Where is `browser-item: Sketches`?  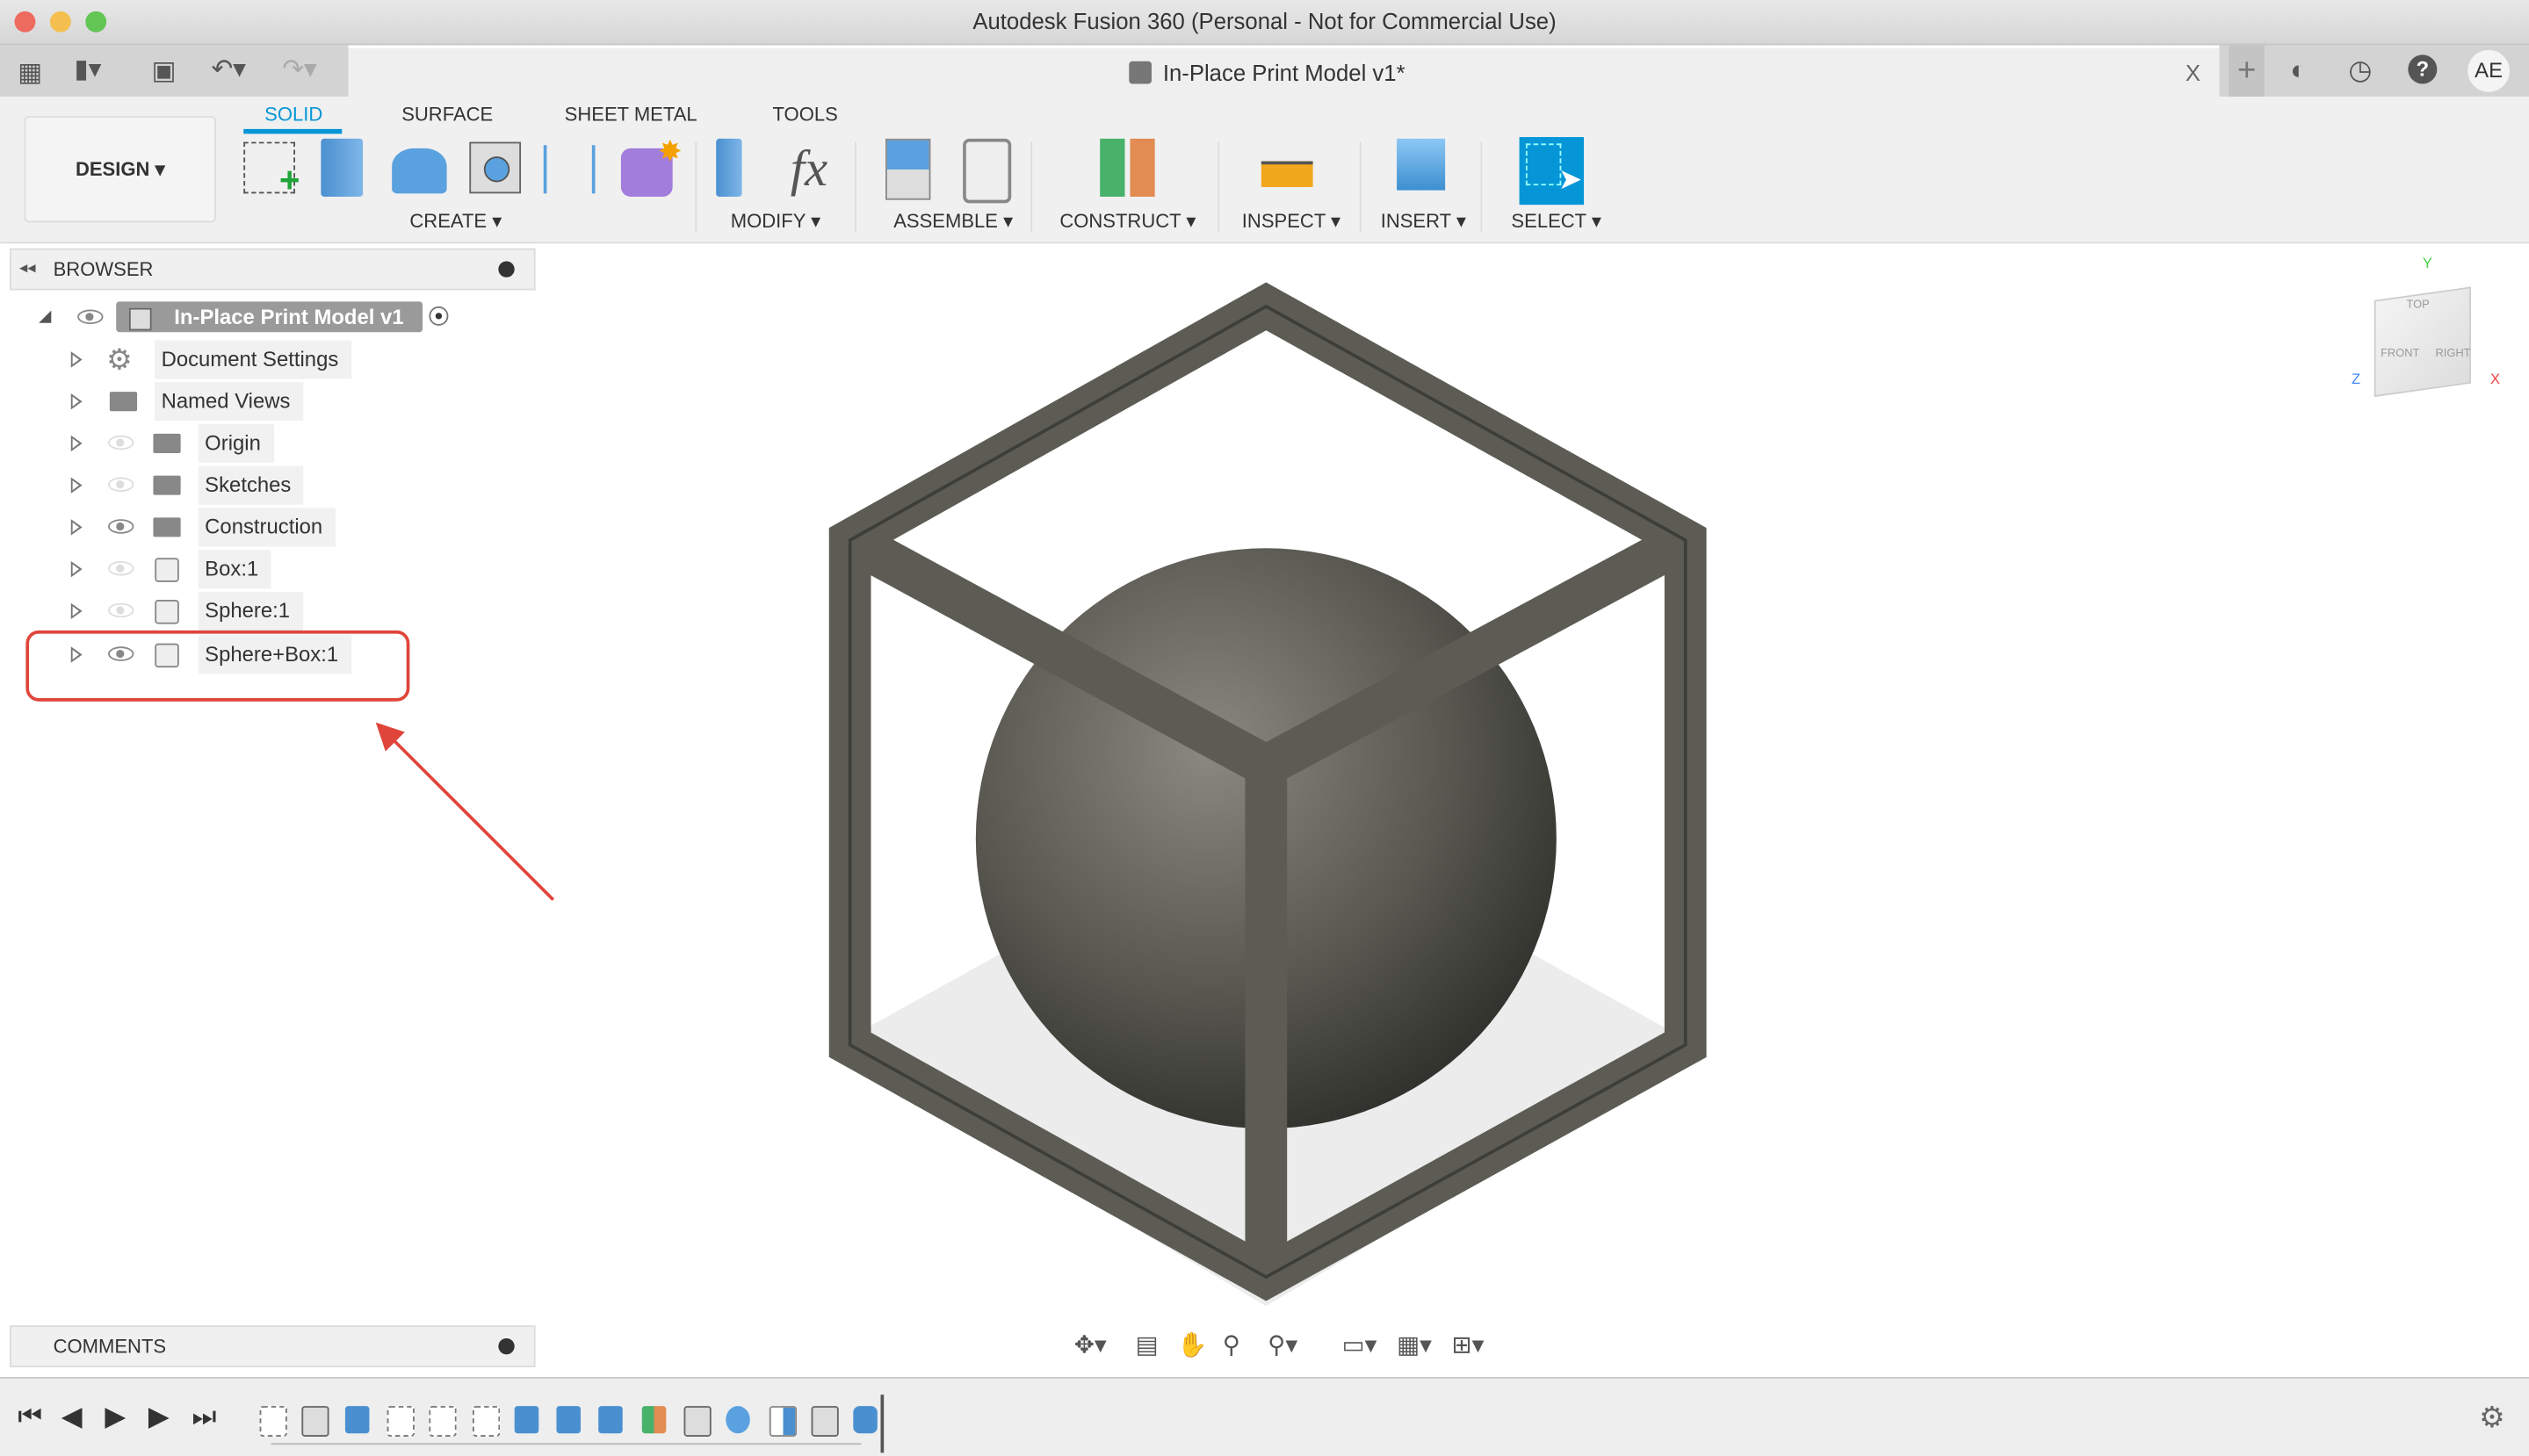 browser-item: Sketches is located at coordinates (266, 485).